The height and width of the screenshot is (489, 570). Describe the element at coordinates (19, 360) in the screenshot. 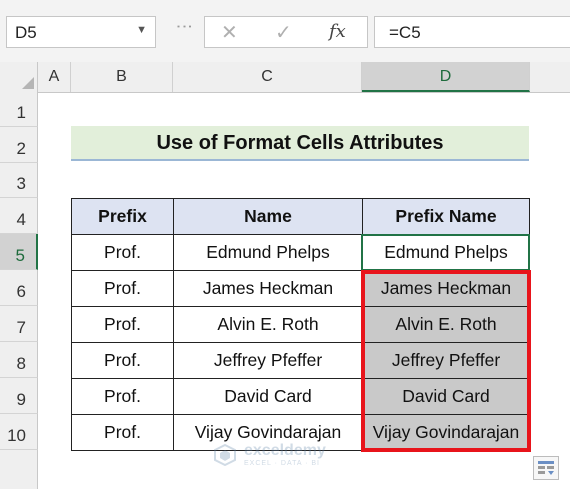

I see `row-header-8: 8` at that location.